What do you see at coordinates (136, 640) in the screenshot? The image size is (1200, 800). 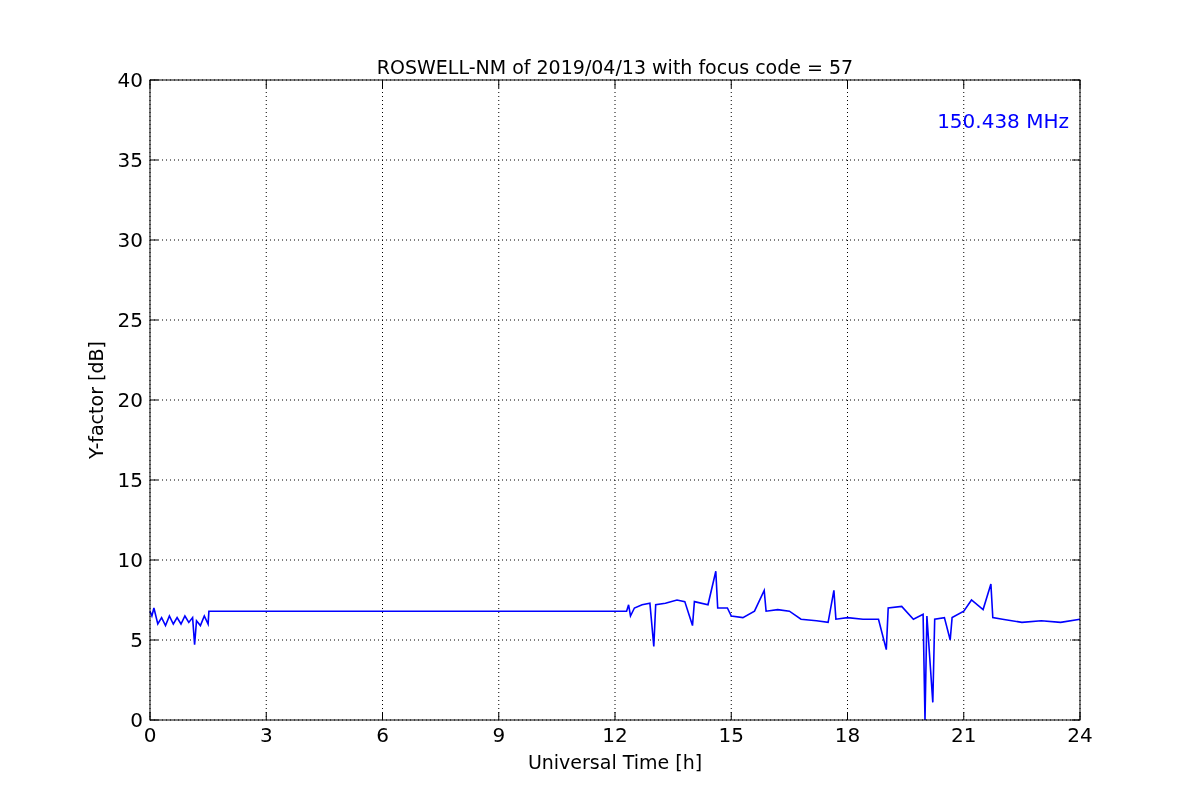 I see `tick-label: 5` at bounding box center [136, 640].